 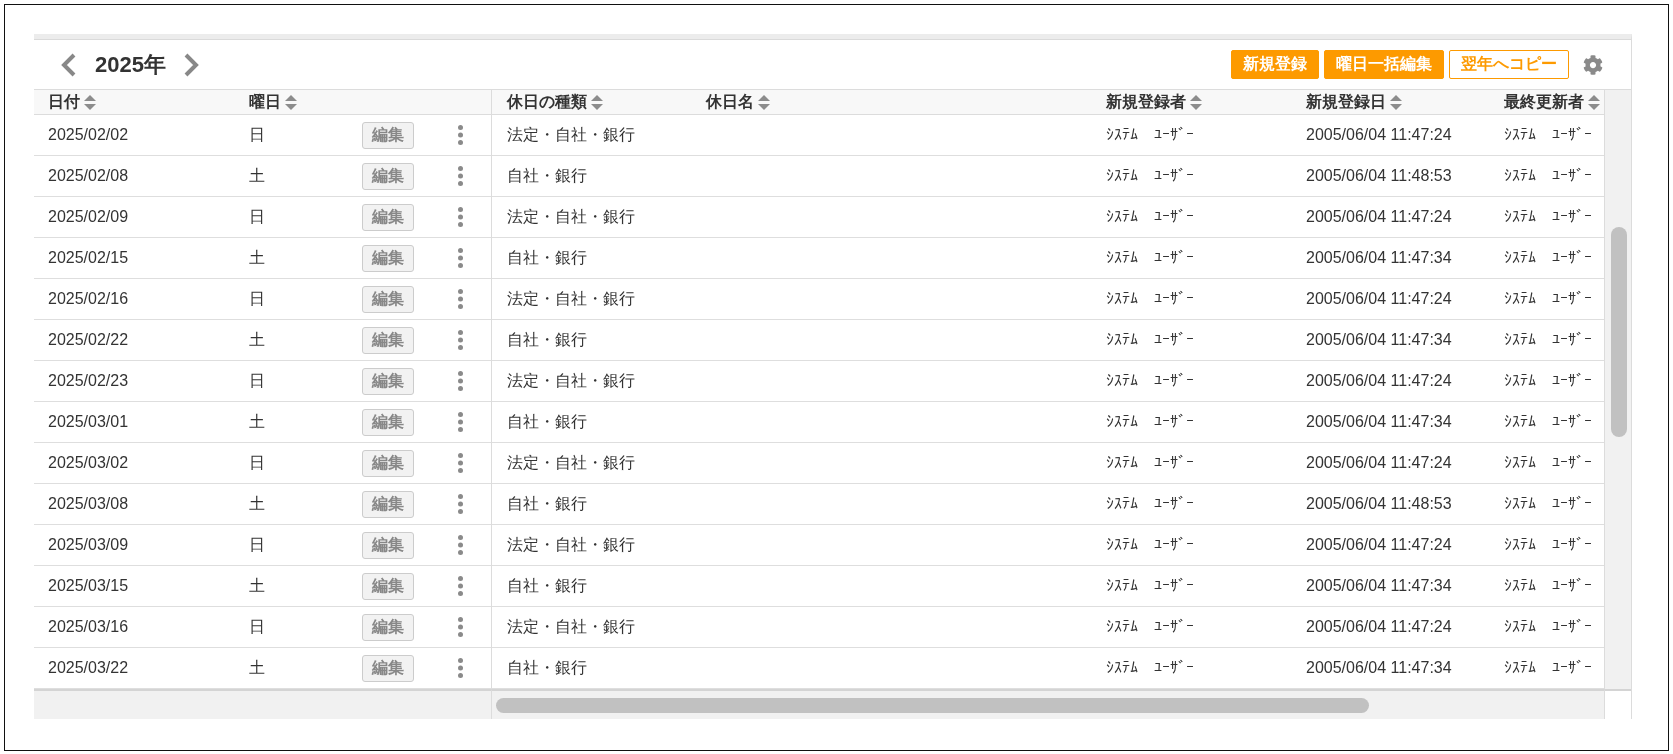 What do you see at coordinates (88, 586) in the screenshot?
I see `table-cell: 2025/03/15` at bounding box center [88, 586].